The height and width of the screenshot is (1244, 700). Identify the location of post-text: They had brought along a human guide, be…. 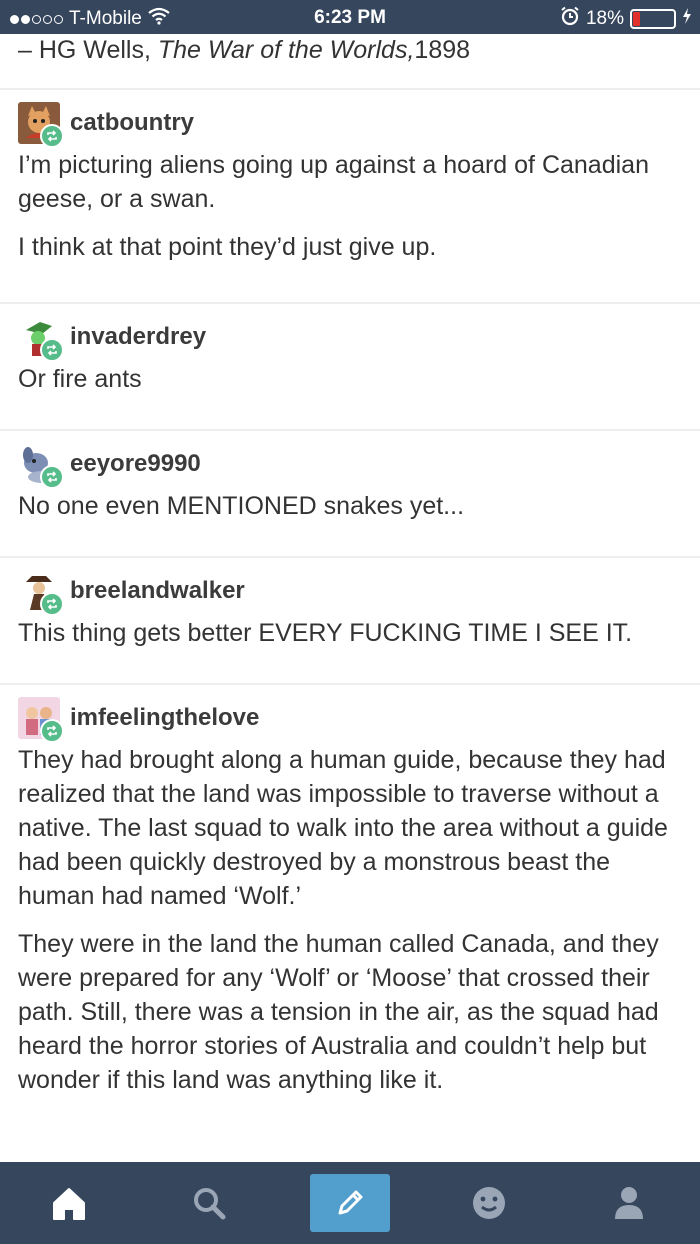
(343, 828).